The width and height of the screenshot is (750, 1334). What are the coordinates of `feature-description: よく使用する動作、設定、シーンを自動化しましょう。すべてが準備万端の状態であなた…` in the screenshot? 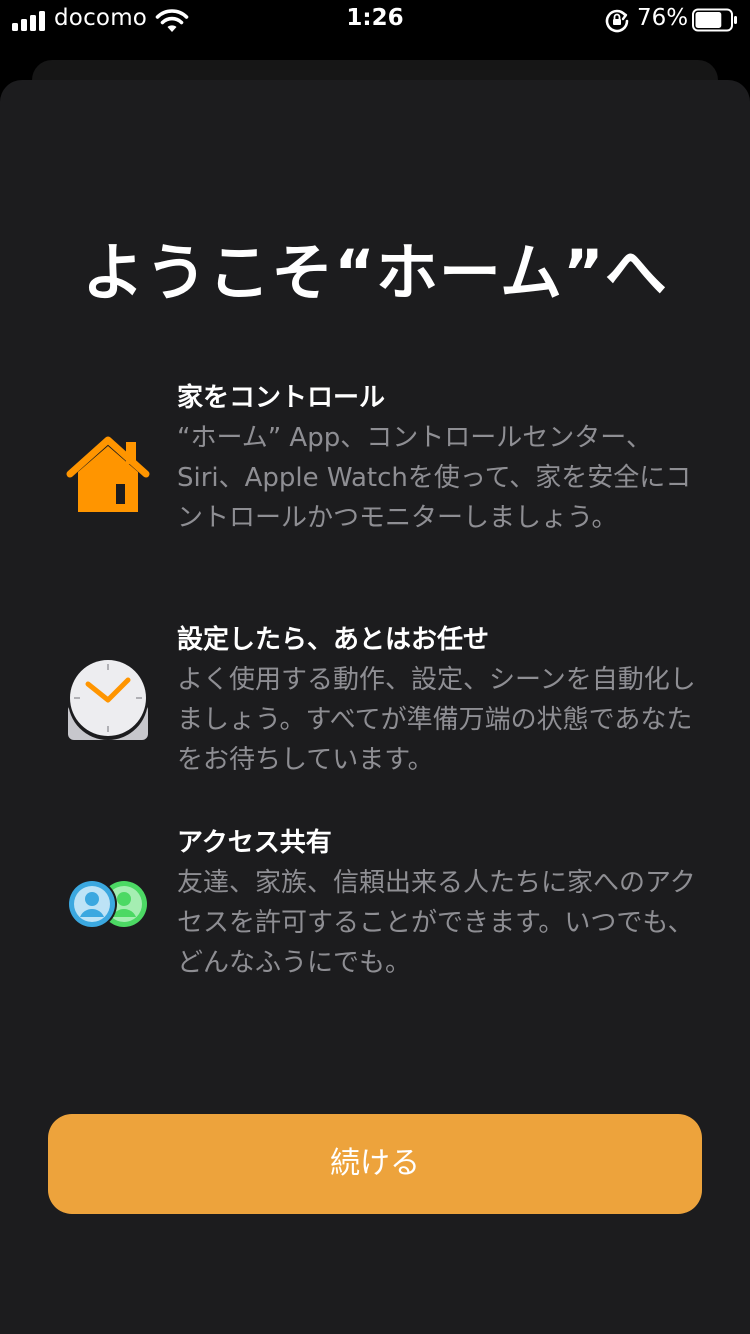 It's located at (436, 720).